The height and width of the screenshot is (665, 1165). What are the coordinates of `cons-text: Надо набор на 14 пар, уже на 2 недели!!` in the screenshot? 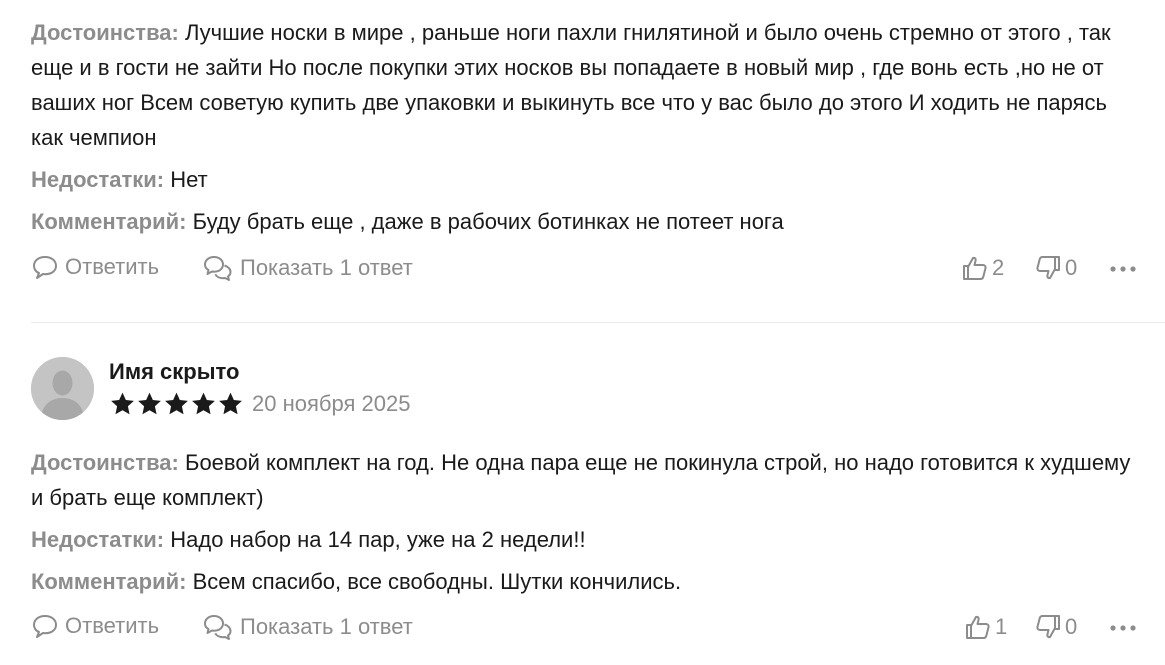 It's located at (378, 539).